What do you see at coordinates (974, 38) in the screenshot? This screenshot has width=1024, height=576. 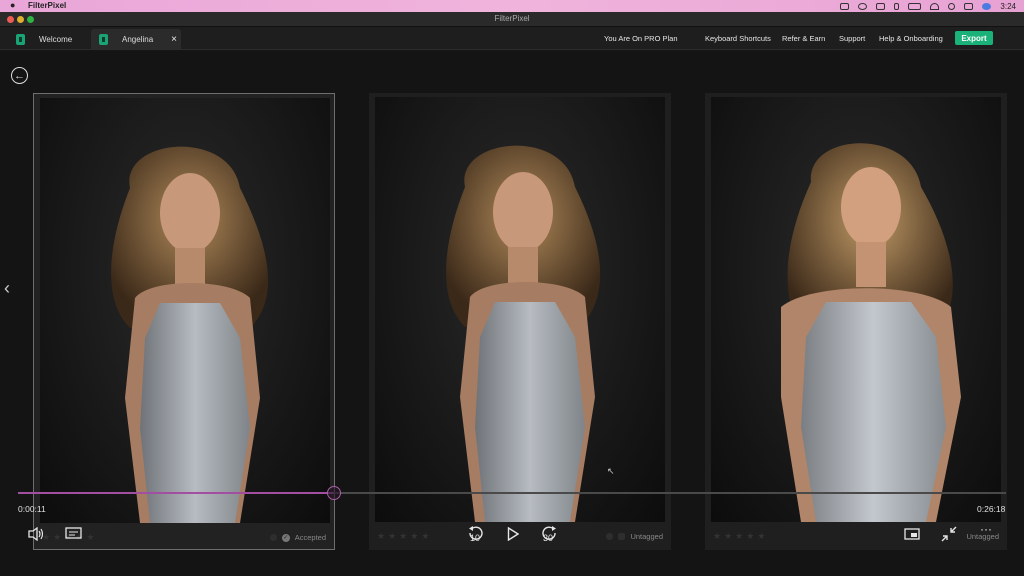 I see `export-button: Export` at bounding box center [974, 38].